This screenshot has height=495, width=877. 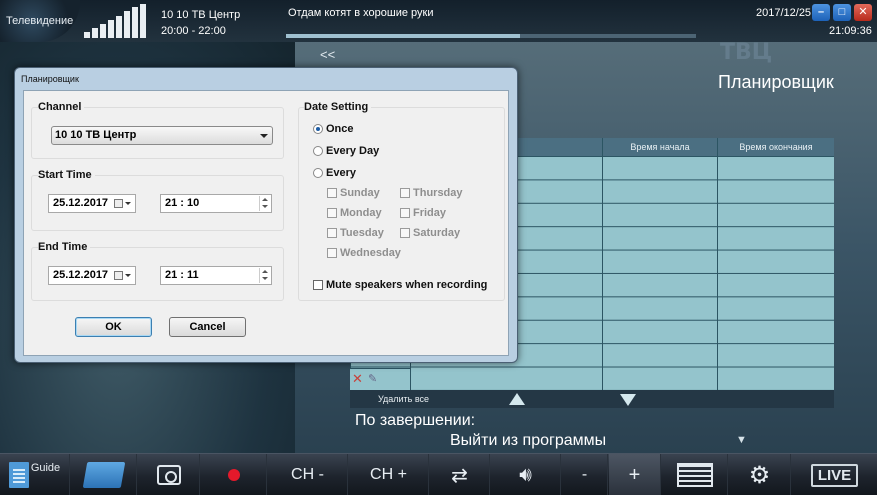 What do you see at coordinates (357, 379) in the screenshot?
I see `delete-icon: ✕` at bounding box center [357, 379].